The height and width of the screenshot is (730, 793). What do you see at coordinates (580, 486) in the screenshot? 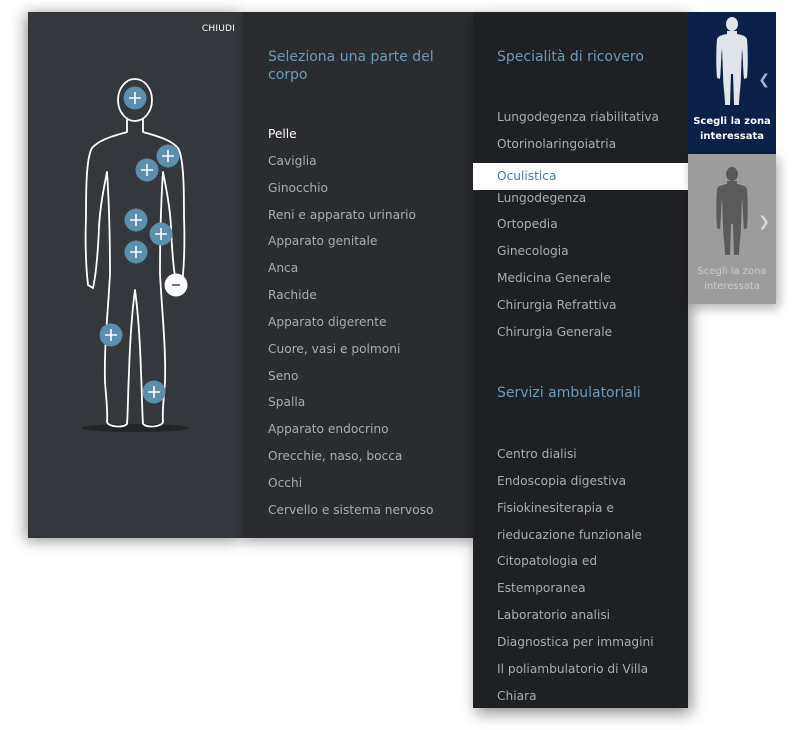
I see `service-item: Endoscopia digestiva` at bounding box center [580, 486].